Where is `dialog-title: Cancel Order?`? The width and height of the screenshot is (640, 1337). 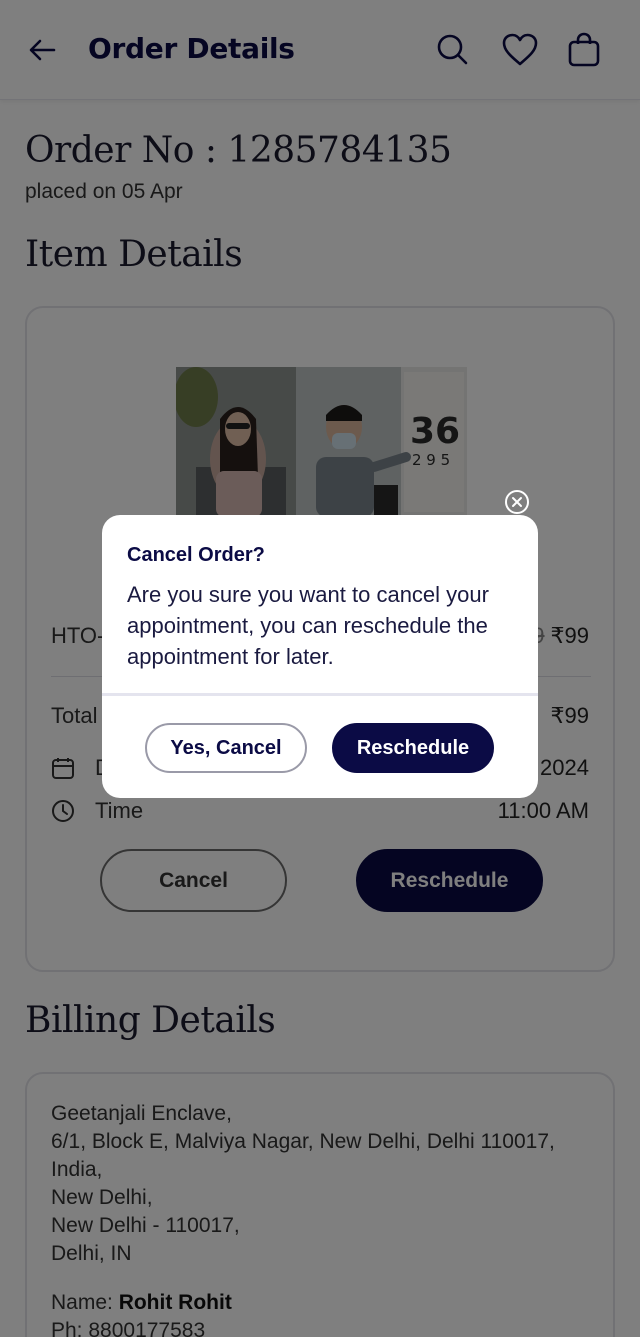 dialog-title: Cancel Order? is located at coordinates (196, 555).